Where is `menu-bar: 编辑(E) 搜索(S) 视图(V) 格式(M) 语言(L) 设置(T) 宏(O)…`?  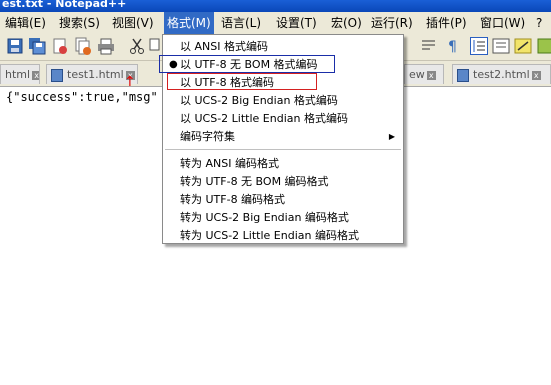 menu-bar: 编辑(E) 搜索(S) 视图(V) 格式(M) 语言(L) 设置(T) 宏(O)… is located at coordinates (275, 23).